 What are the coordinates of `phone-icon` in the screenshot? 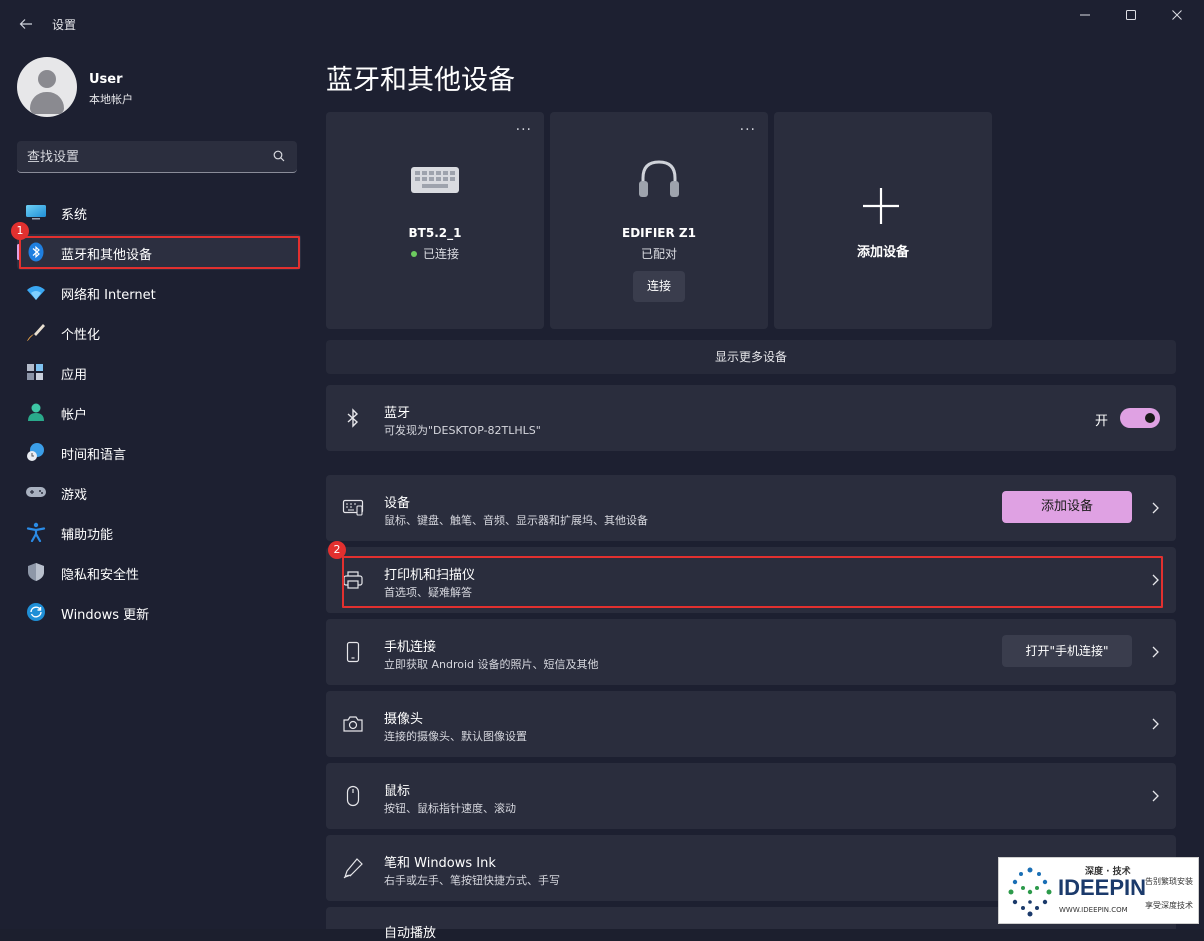 It's located at (353, 652).